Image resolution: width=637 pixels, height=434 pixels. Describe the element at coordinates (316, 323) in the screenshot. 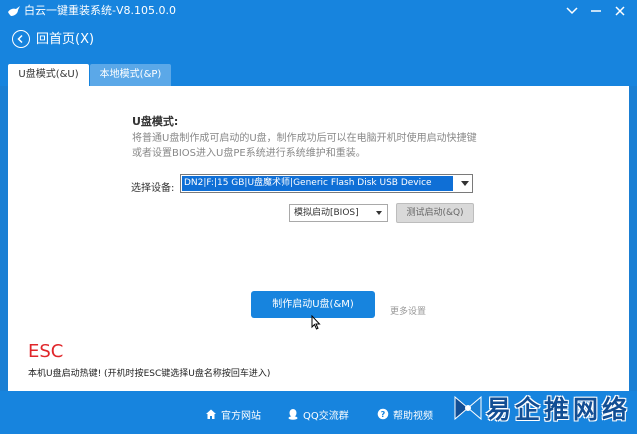

I see `mouse-cursor-icon` at that location.